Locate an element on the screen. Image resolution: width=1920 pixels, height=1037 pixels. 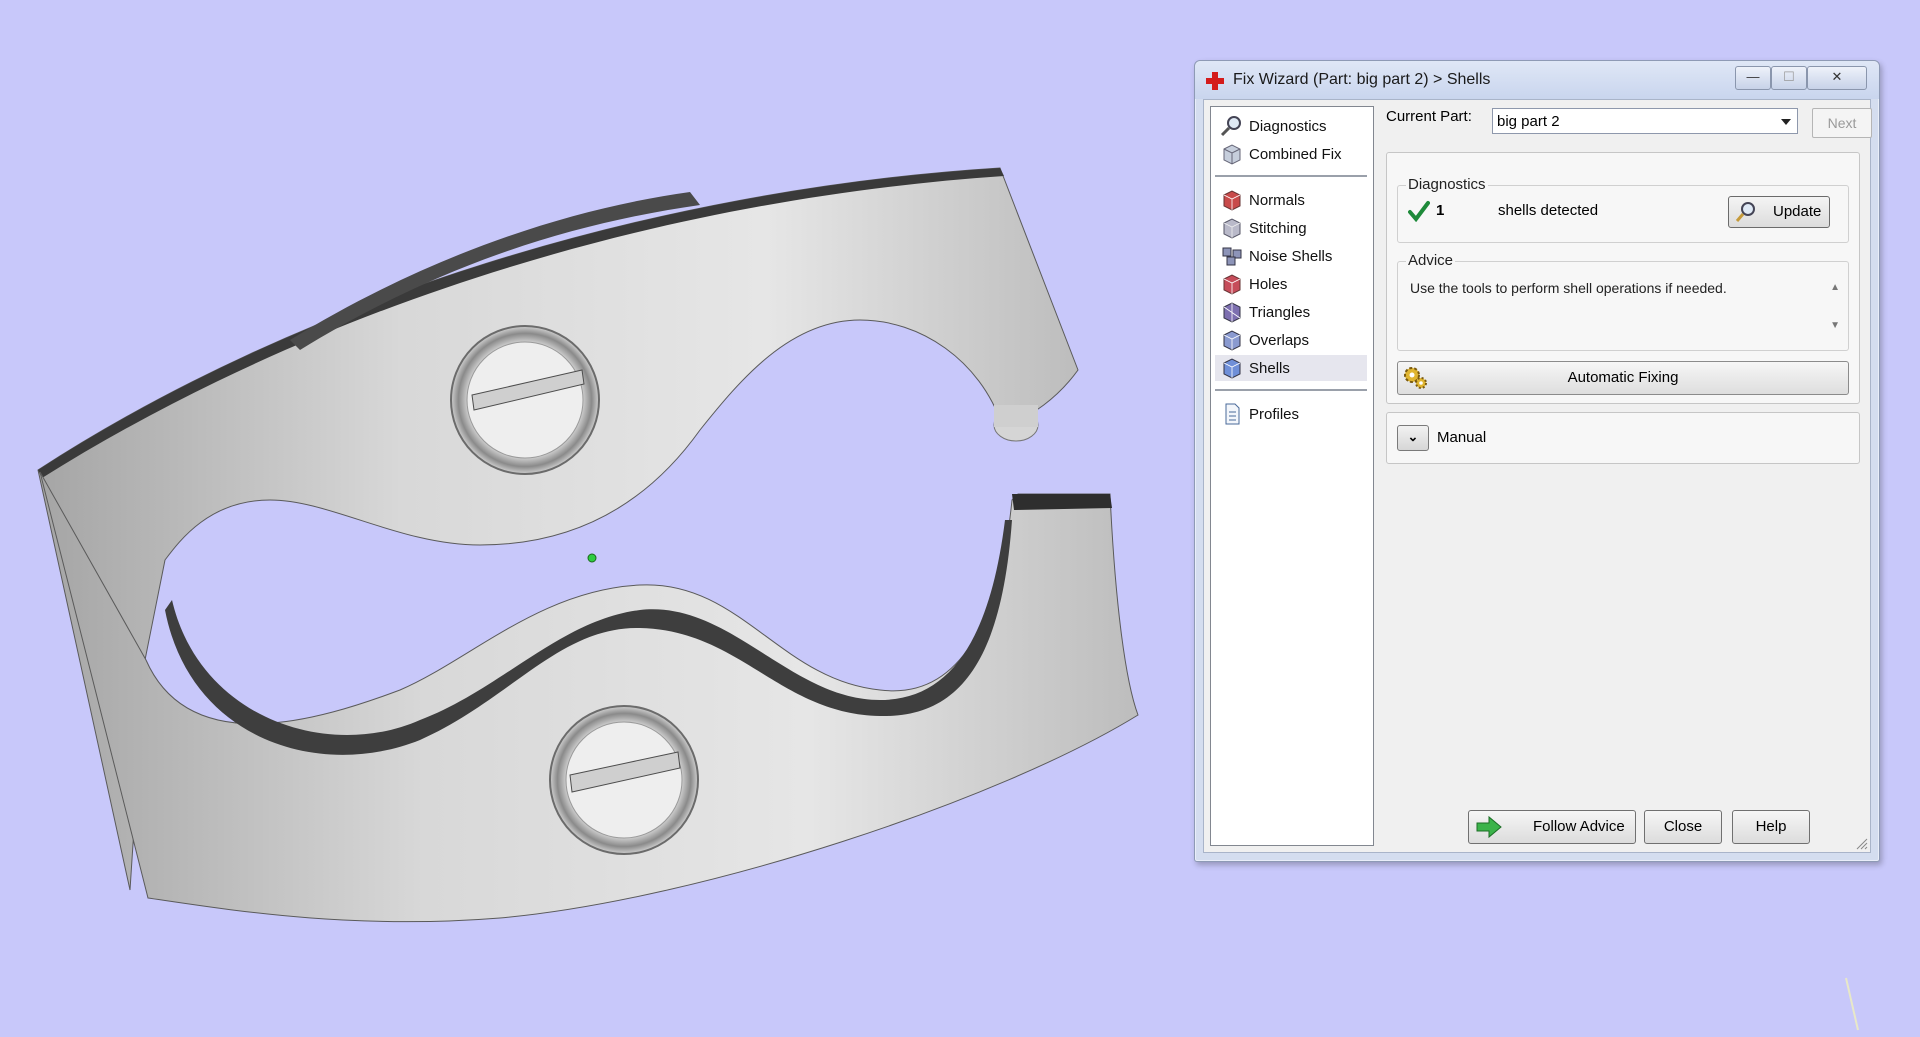
current-part-value: big part 2 is located at coordinates (1528, 121).